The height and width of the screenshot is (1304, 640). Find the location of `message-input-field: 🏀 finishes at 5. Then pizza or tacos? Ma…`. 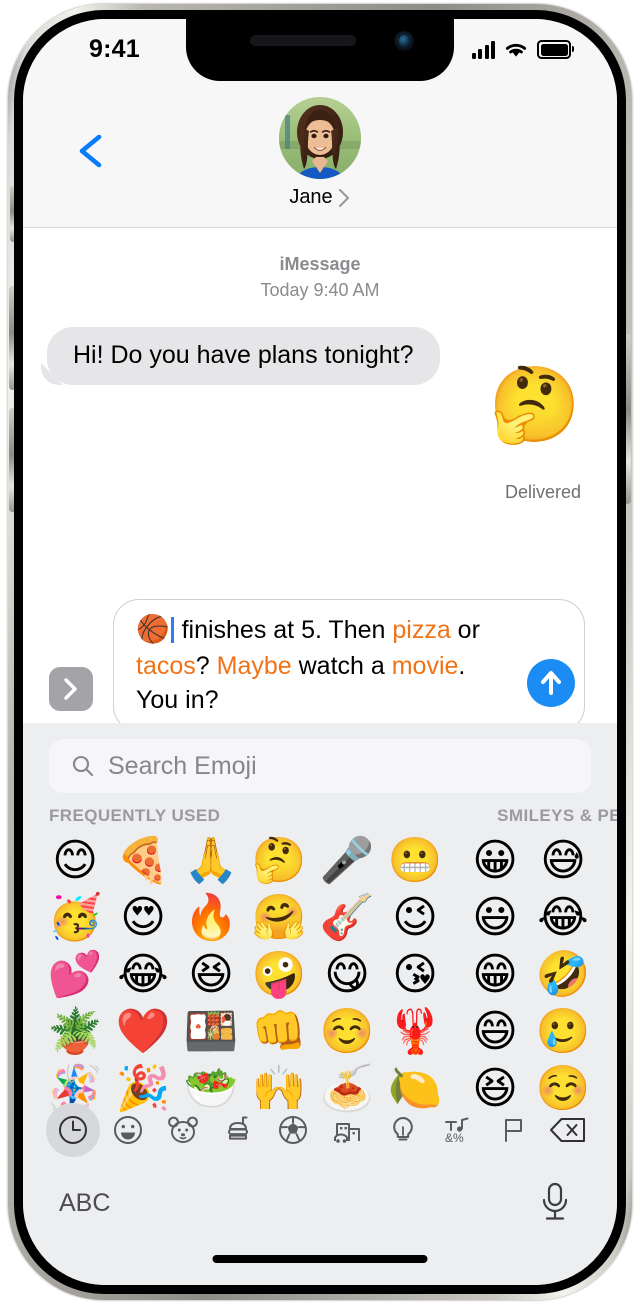

message-input-field: 🏀 finishes at 5. Then pizza or tacos? Ma… is located at coordinates (349, 665).